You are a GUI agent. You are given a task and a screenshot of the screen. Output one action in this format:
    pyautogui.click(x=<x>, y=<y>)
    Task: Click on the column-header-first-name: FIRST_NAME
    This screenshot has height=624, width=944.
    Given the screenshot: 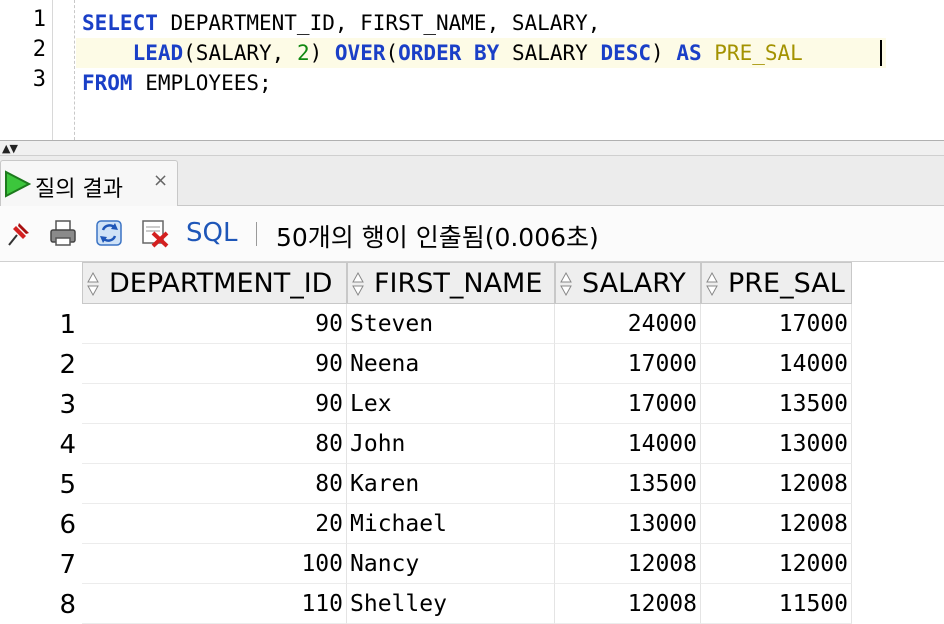 What is the action you would take?
    pyautogui.click(x=451, y=283)
    